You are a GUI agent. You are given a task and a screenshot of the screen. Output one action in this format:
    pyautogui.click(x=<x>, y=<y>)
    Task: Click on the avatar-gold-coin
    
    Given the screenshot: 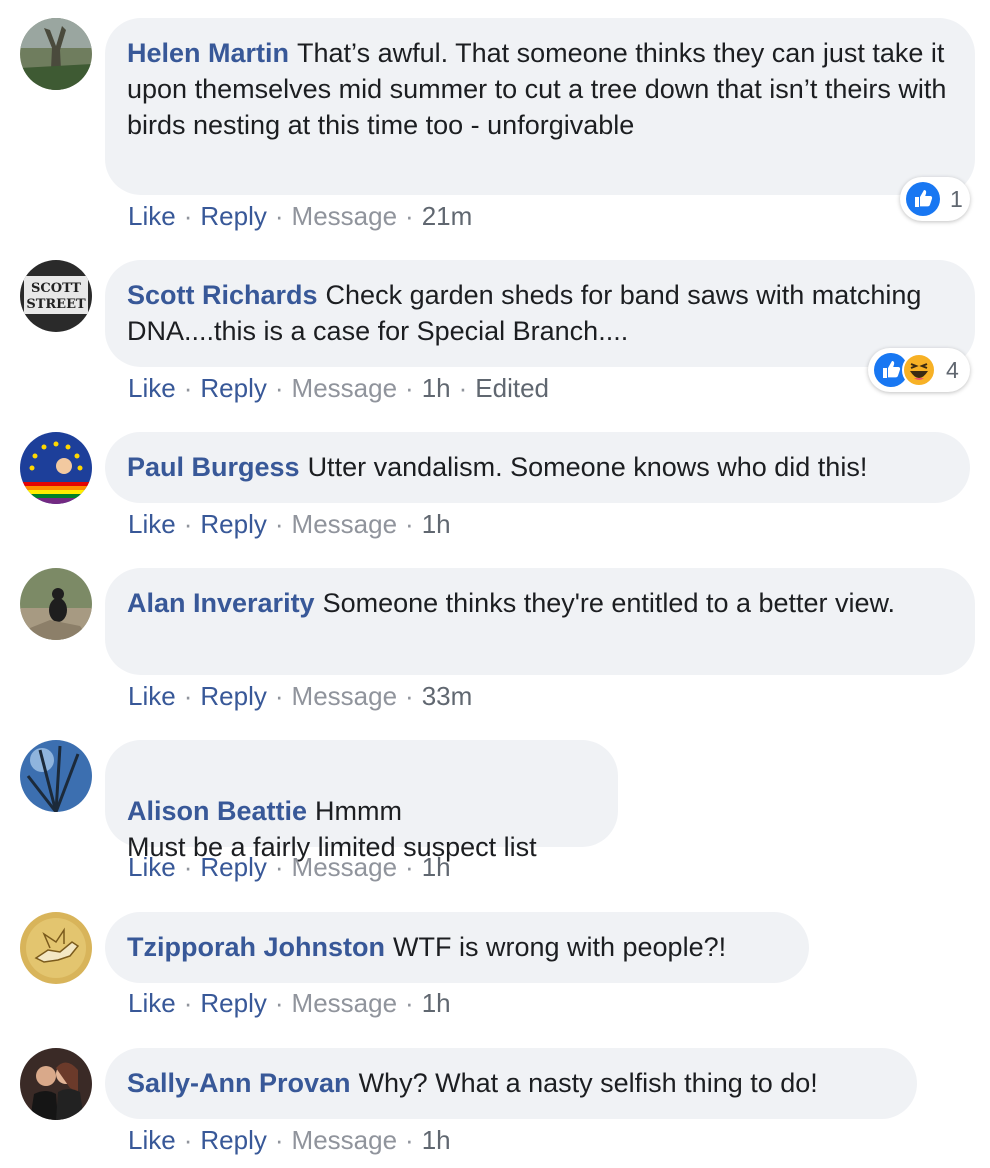 What is the action you would take?
    pyautogui.click(x=56, y=948)
    